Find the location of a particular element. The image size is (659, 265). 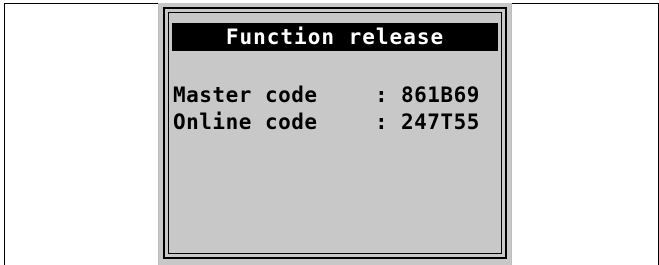

master-code-value: 861B69 is located at coordinates (440, 95).